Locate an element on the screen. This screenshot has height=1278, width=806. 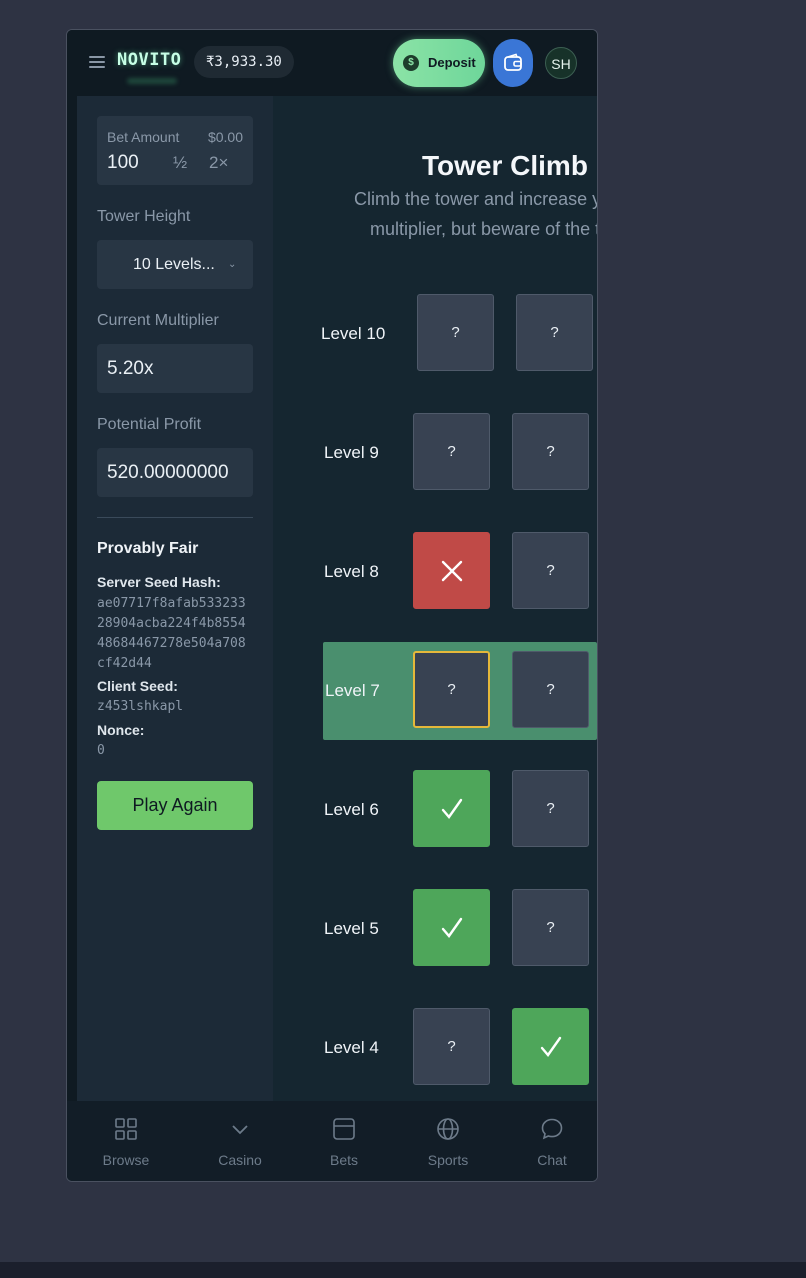
user-avatar: SH is located at coordinates (561, 63).